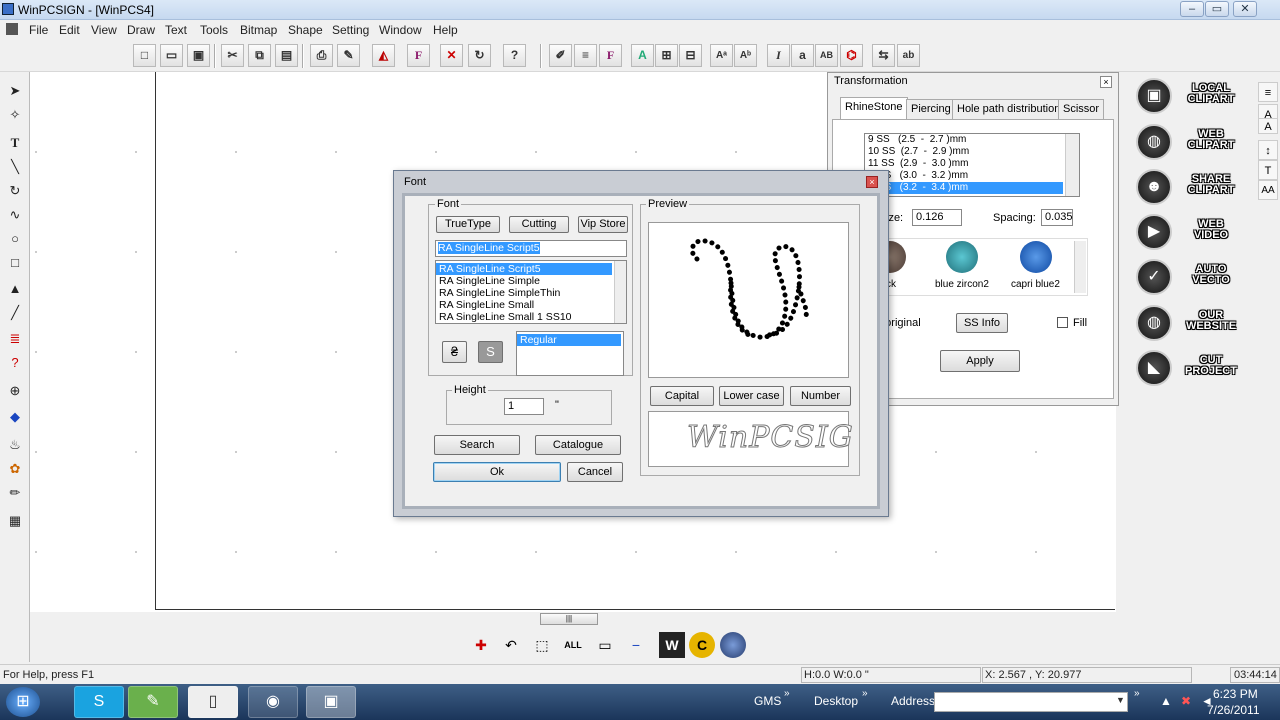 This screenshot has width=1280, height=720. Describe the element at coordinates (259, 55) in the screenshot. I see `copy-icon: ⧉` at that location.